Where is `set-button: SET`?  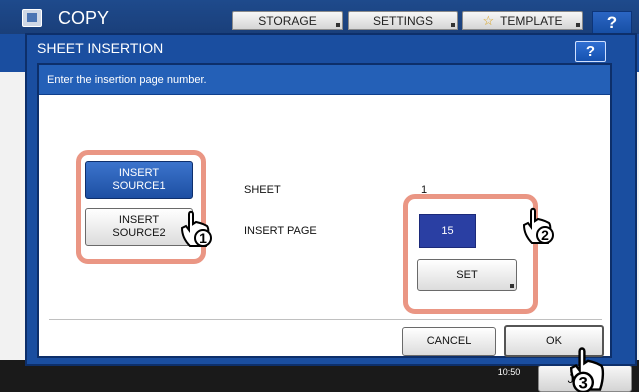 set-button: SET is located at coordinates (467, 275).